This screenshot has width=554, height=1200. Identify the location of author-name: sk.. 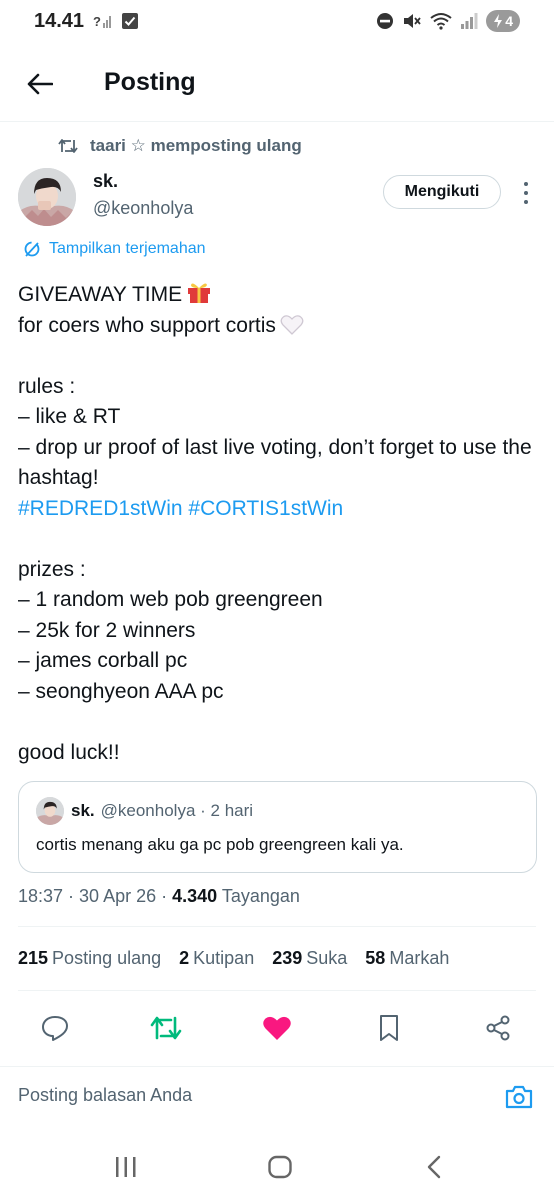
(105, 181).